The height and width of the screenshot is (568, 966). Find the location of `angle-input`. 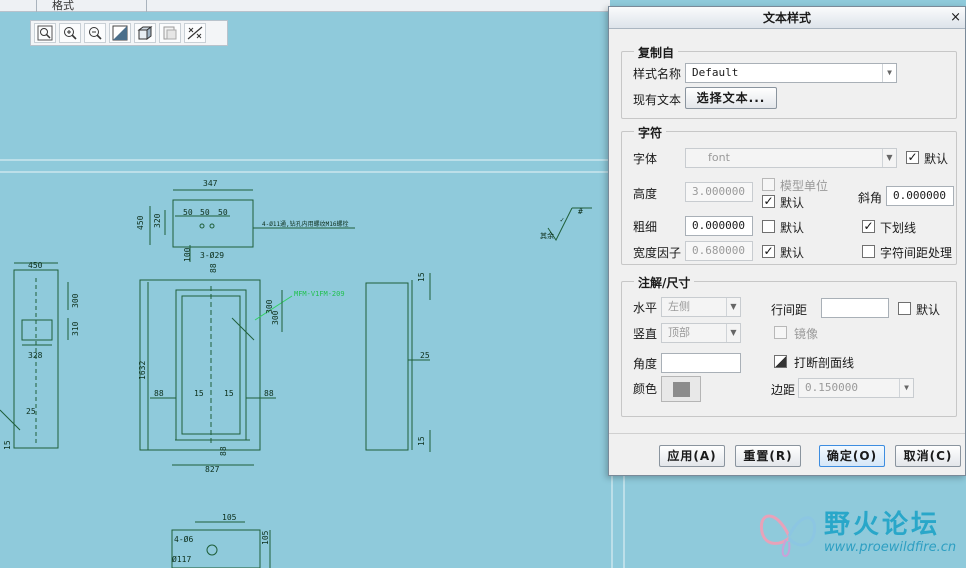

angle-input is located at coordinates (701, 363).